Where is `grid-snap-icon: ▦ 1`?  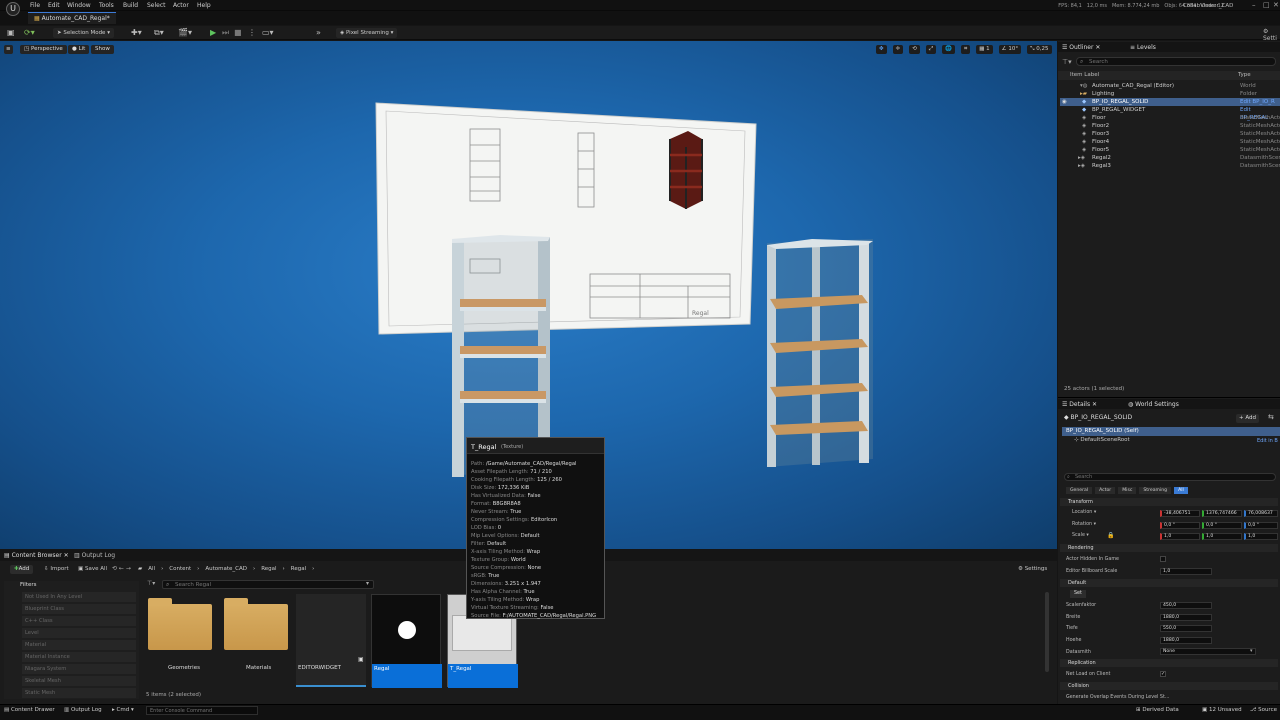
grid-snap-icon: ▦ 1 is located at coordinates (984, 49).